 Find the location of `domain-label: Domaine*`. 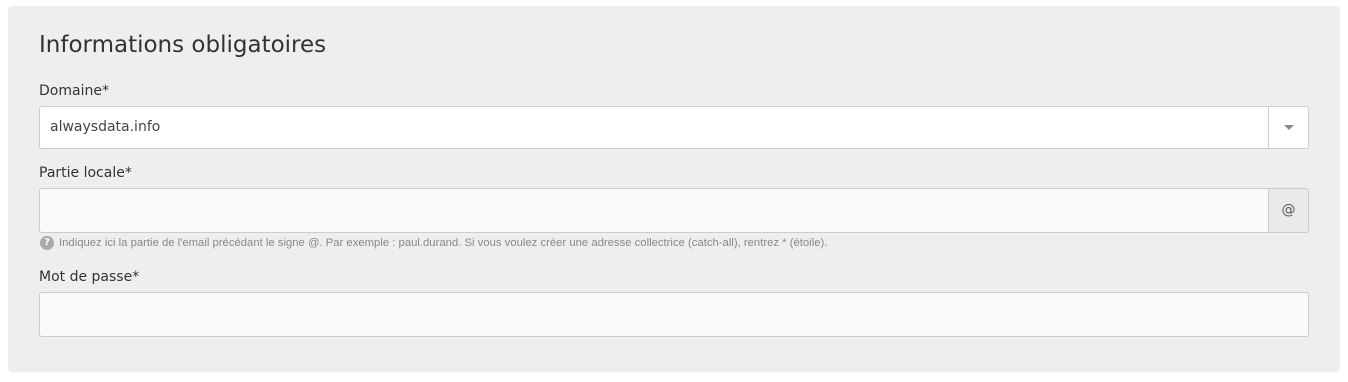

domain-label: Domaine* is located at coordinates (74, 91).